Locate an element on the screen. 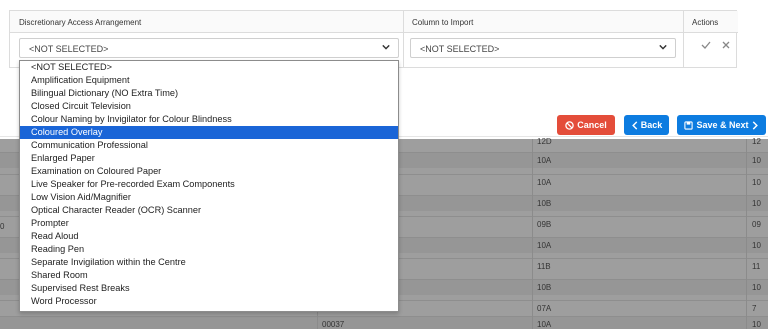  ban-icon is located at coordinates (569, 125).